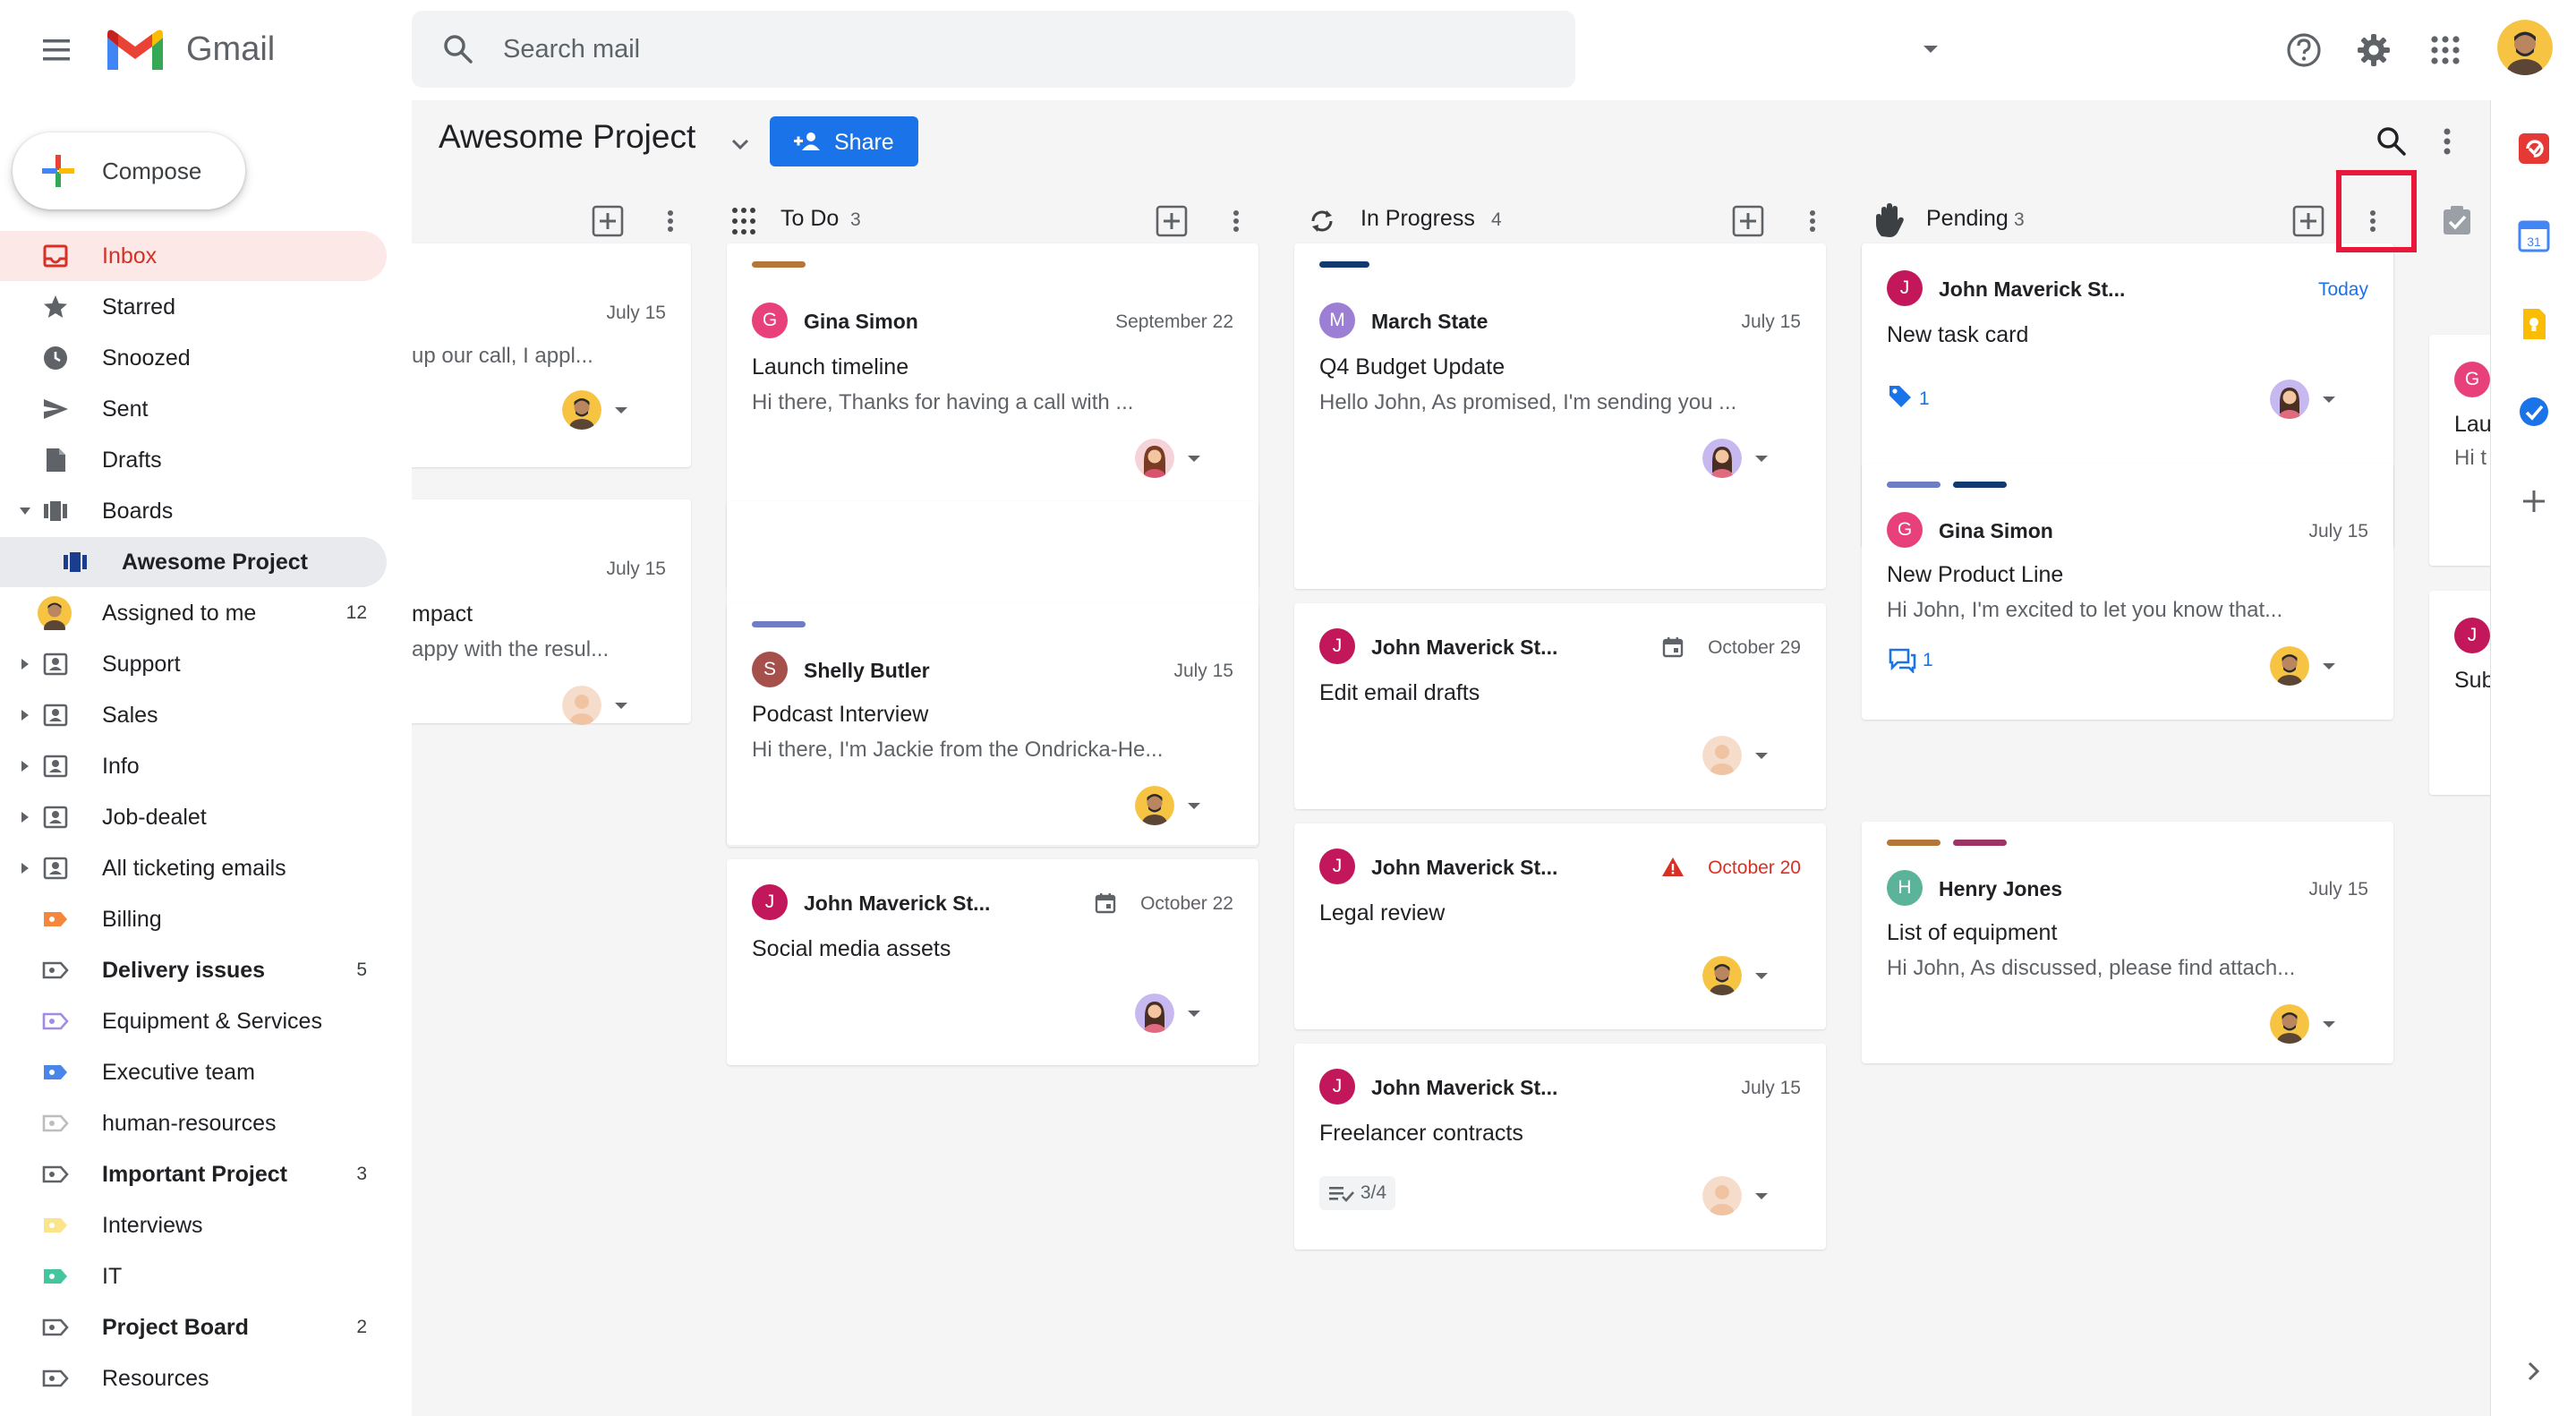 The image size is (2576, 1416). What do you see at coordinates (193, 460) in the screenshot?
I see `nav-item-drafts: Drafts` at bounding box center [193, 460].